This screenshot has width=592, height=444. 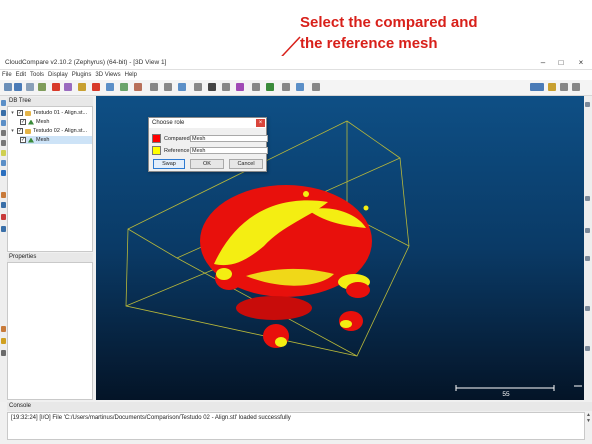 I want to click on close-window-button: ×, so click(x=581, y=63).